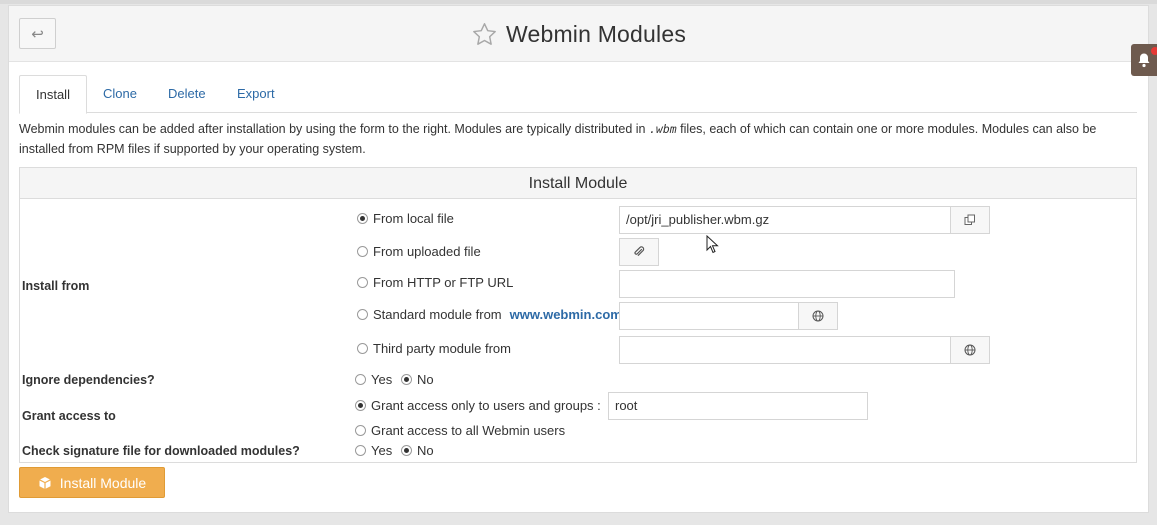 The height and width of the screenshot is (525, 1157). I want to click on standard-module-browse-button, so click(818, 316).